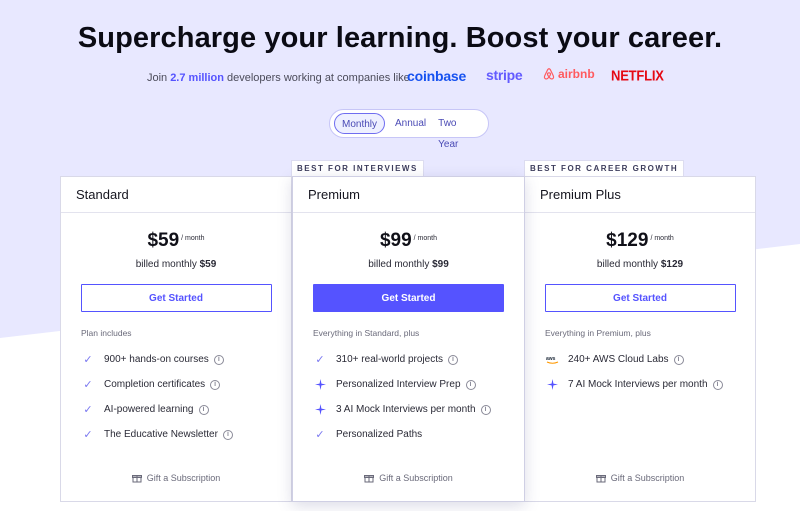 This screenshot has height=511, width=800. Describe the element at coordinates (163, 240) in the screenshot. I see `price-amount: $59` at that location.